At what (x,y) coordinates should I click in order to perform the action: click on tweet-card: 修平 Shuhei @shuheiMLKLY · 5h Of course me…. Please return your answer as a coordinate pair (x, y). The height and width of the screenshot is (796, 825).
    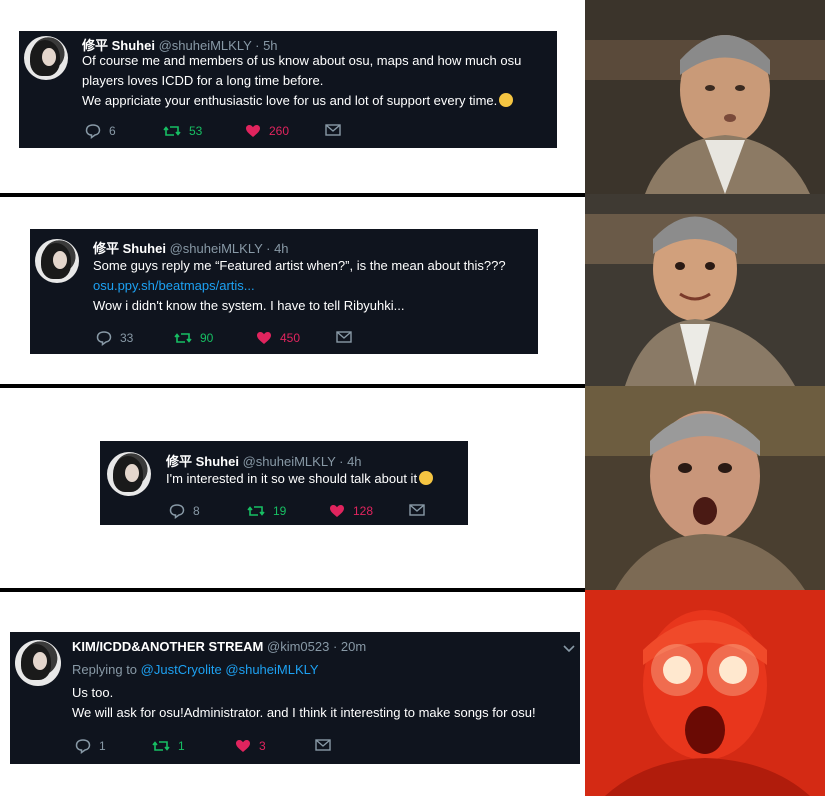
    Looking at the image, I should click on (288, 89).